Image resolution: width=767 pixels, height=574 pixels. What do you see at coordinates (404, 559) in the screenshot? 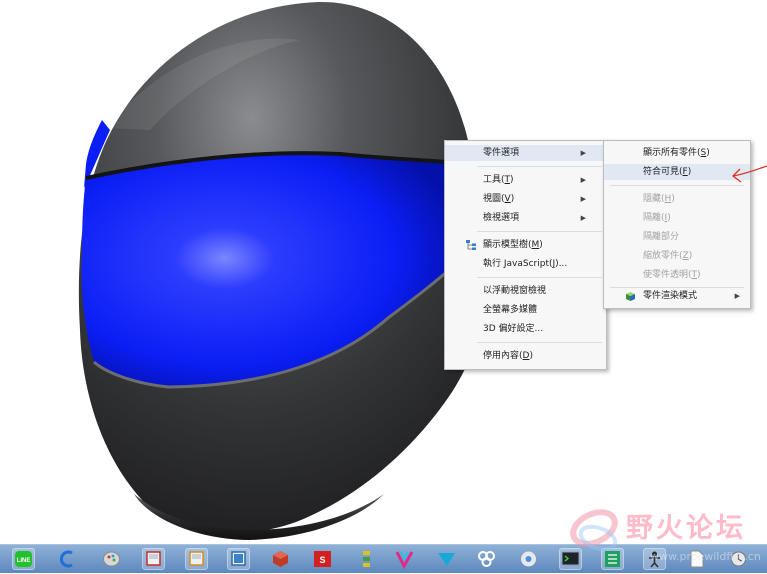
I see `logo-icon` at bounding box center [404, 559].